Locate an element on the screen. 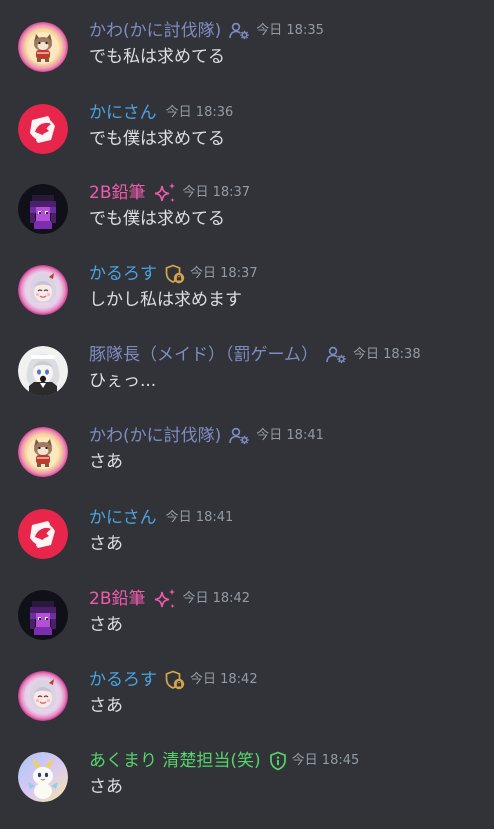 This screenshot has width=494, height=829. message-header: かるろす 今日 18:42 is located at coordinates (173, 680).